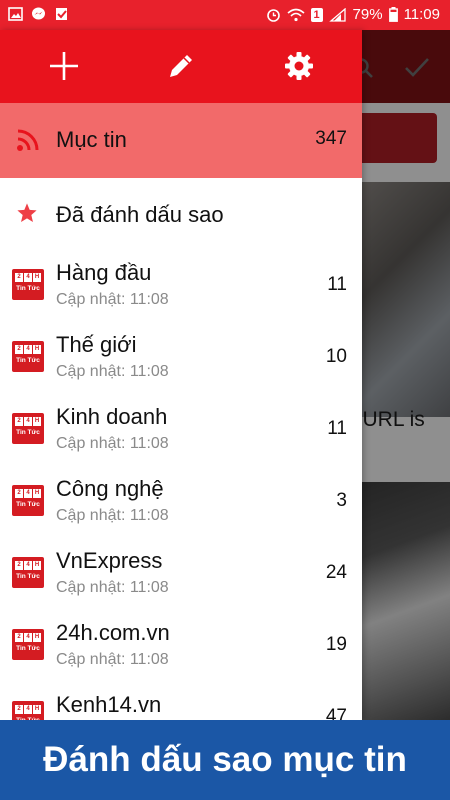  Describe the element at coordinates (61, 14) in the screenshot. I see `check-icon` at that location.